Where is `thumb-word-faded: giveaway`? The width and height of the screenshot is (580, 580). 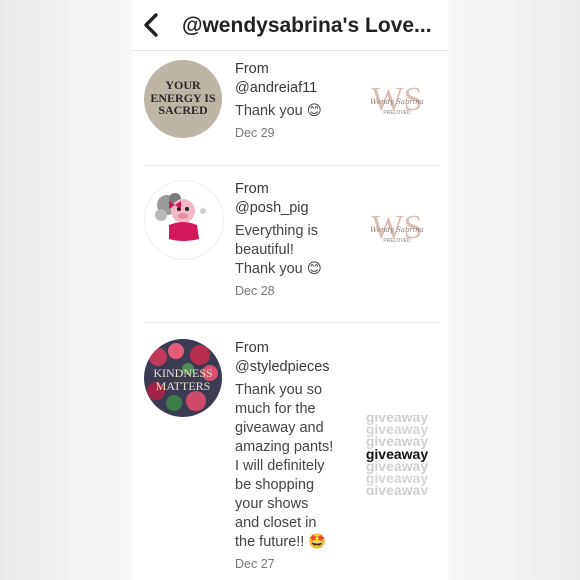
thumb-word-faded: giveaway is located at coordinates (397, 488).